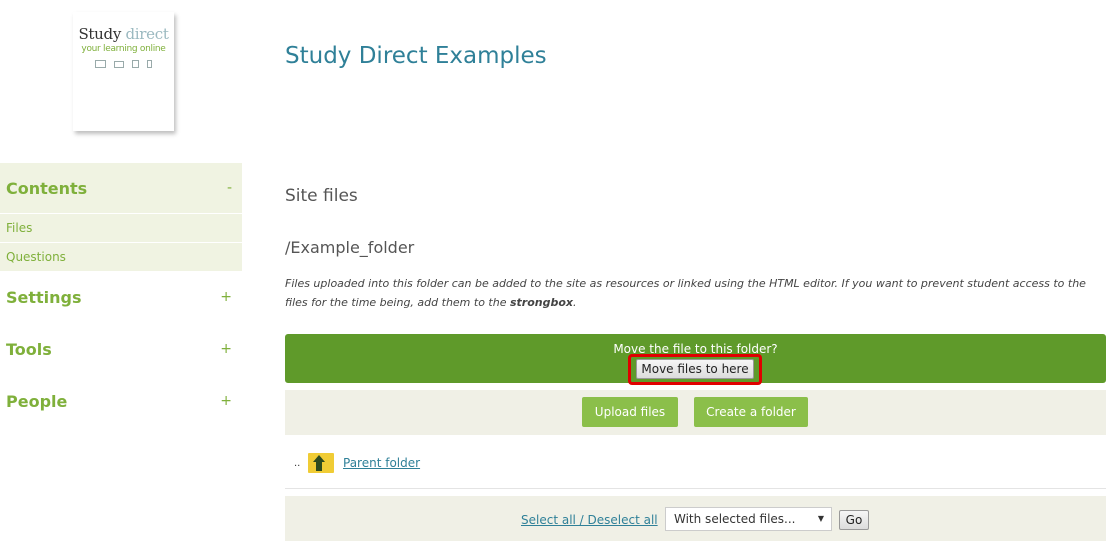 The width and height of the screenshot is (1117, 552). I want to click on sidebar-header-label: People, so click(37, 401).